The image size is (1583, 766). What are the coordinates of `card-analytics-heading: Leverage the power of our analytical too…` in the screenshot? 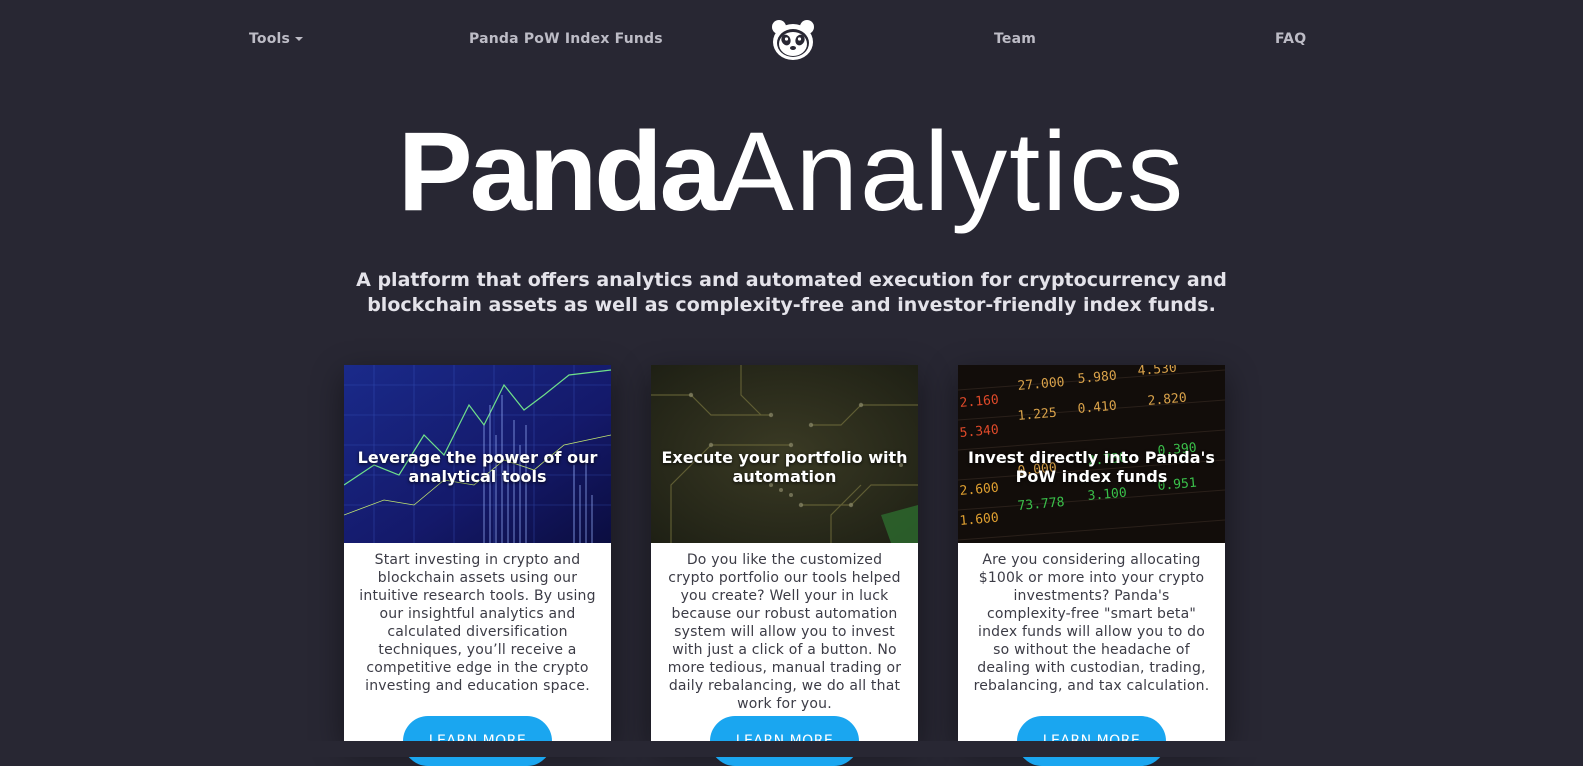 It's located at (477, 467).